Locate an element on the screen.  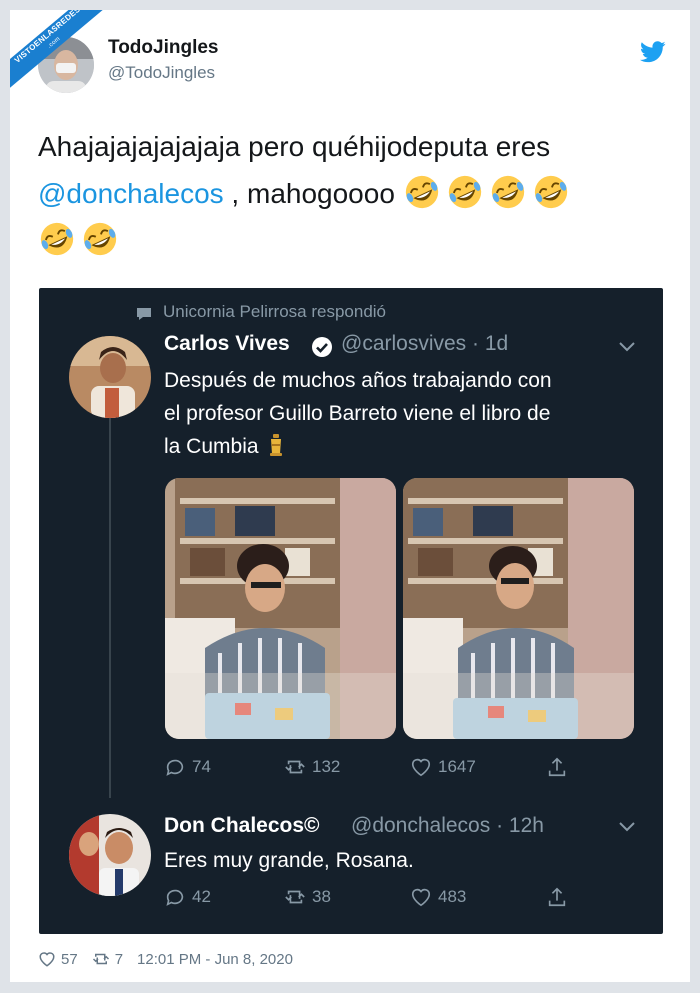
carlos-vives-avatar is located at coordinates (110, 377).